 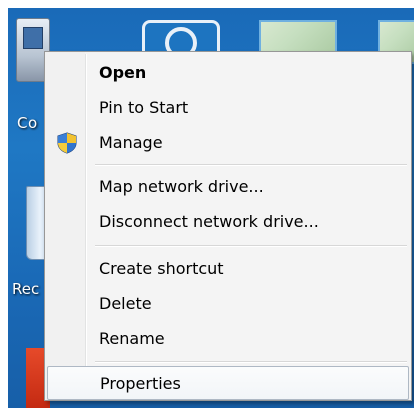 What do you see at coordinates (25, 289) in the screenshot?
I see `recycle-bin-icon-label: Rec` at bounding box center [25, 289].